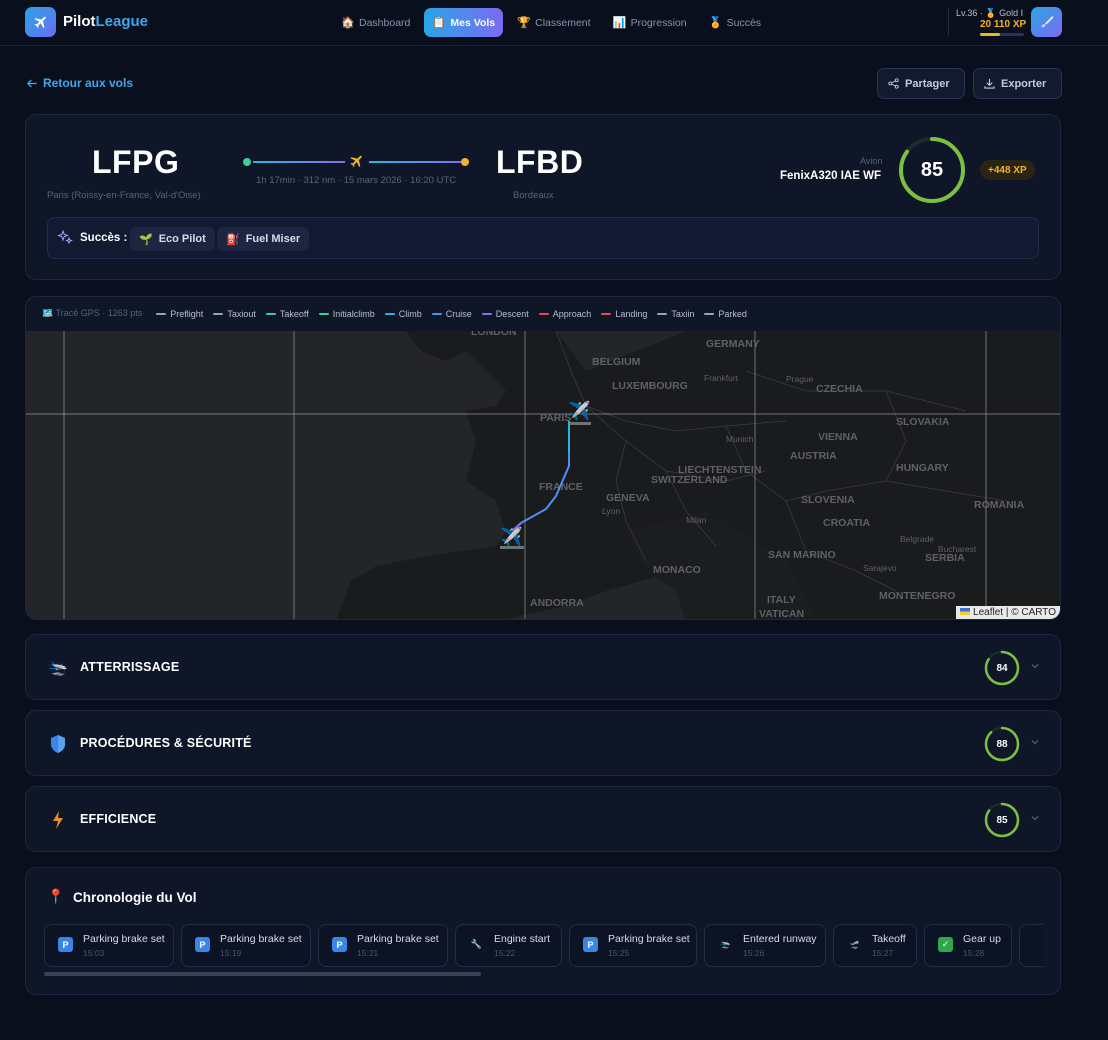 This screenshot has height=1040, width=1108. I want to click on legend-item-parked: Parked, so click(725, 314).